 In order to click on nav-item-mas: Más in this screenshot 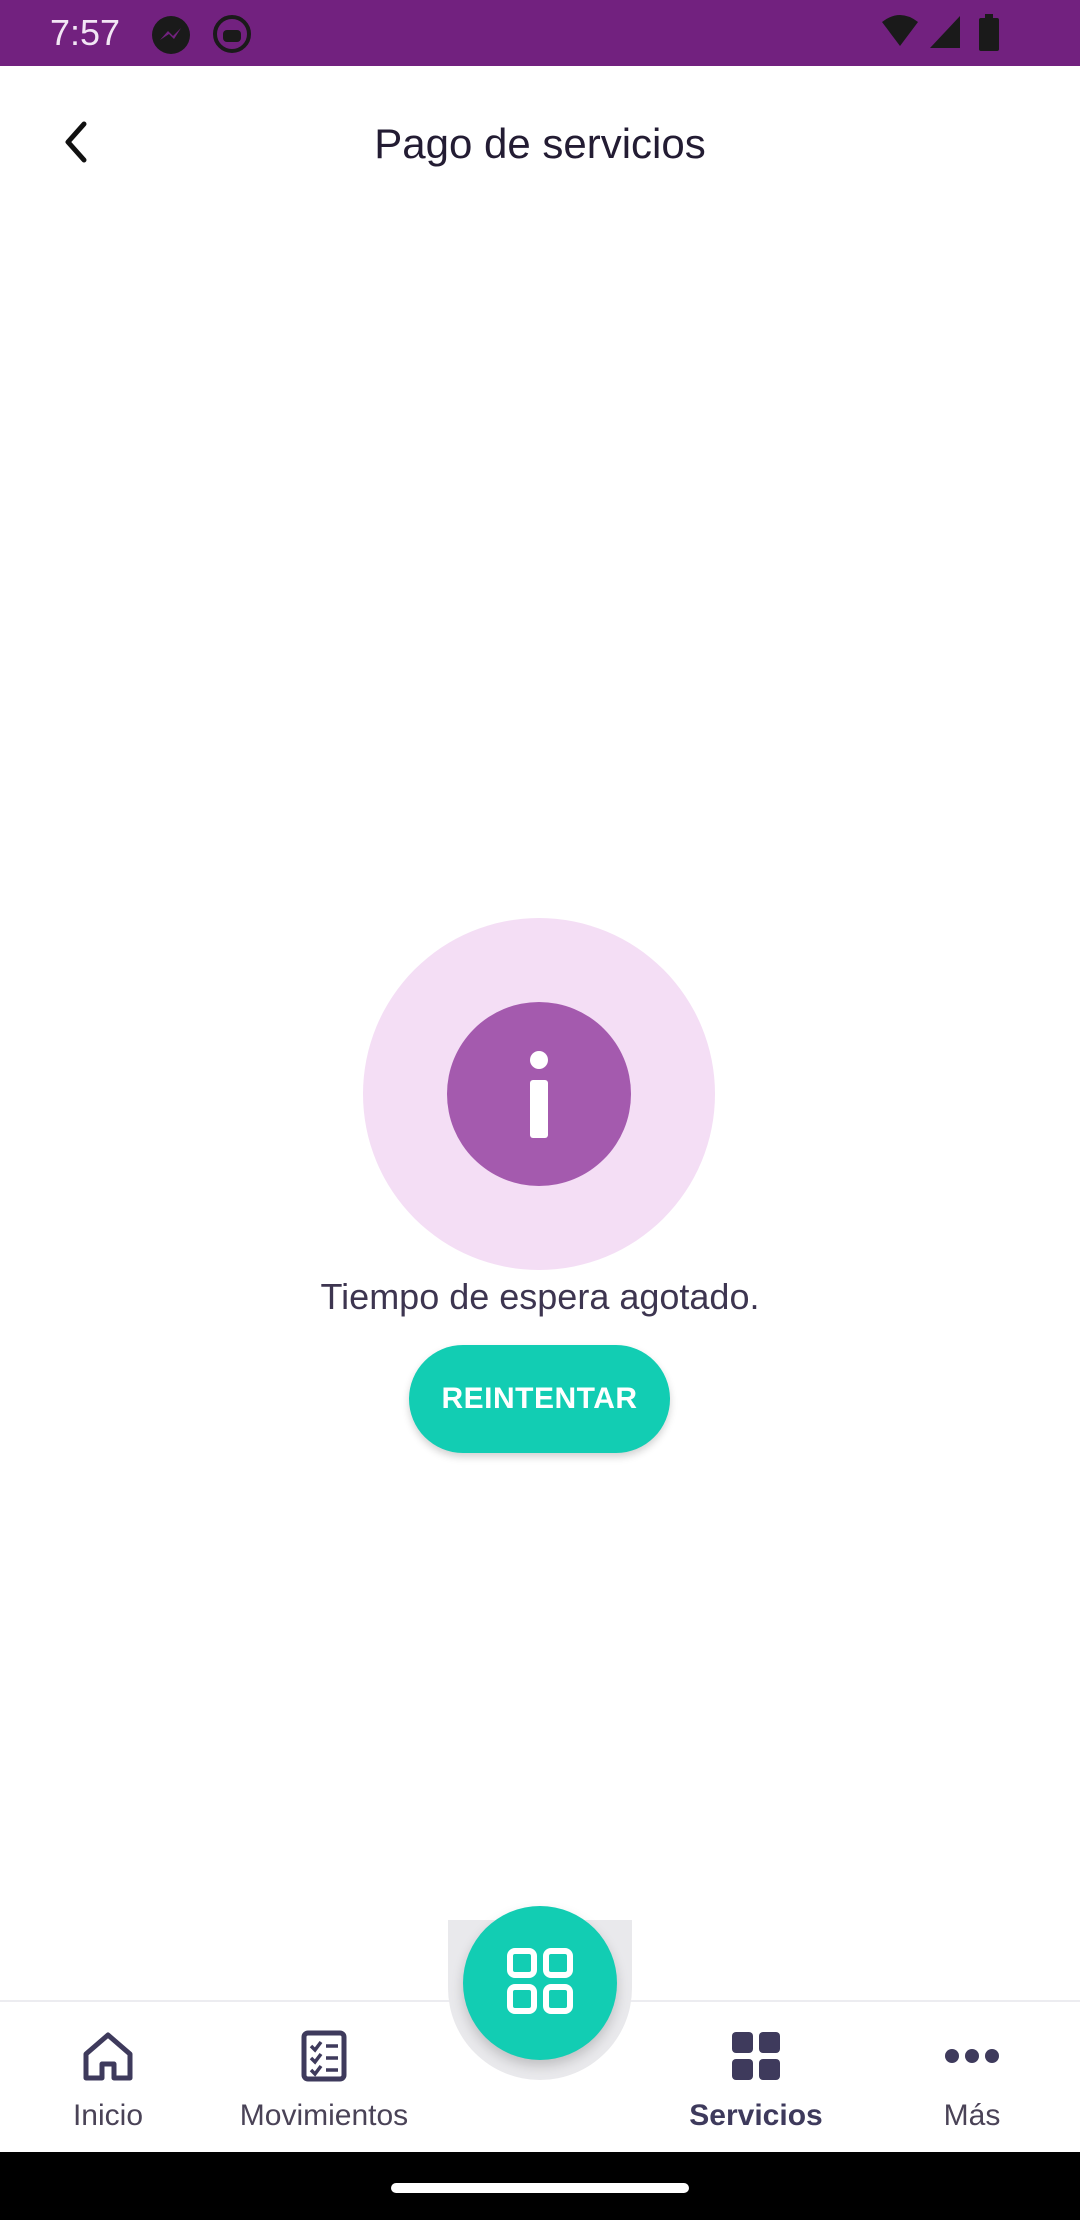, I will do `click(972, 2079)`.